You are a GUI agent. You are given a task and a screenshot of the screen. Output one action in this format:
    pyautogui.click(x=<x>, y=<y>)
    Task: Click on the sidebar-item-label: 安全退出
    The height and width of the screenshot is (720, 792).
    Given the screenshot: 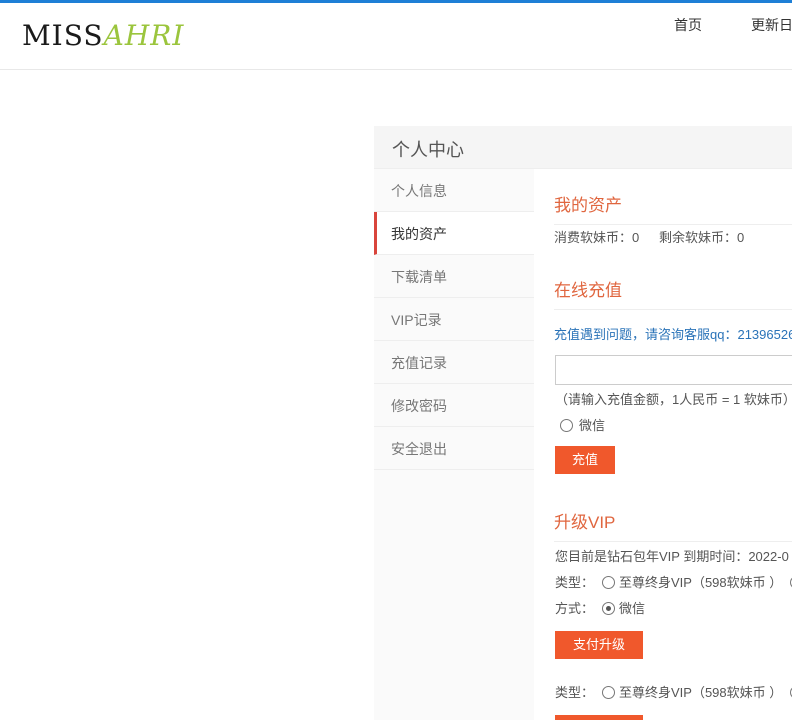 What is the action you would take?
    pyautogui.click(x=419, y=449)
    